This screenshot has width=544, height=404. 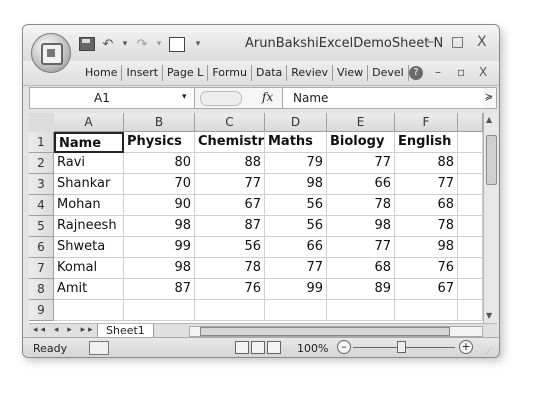 I want to click on header-cell: Physics, so click(x=159, y=142).